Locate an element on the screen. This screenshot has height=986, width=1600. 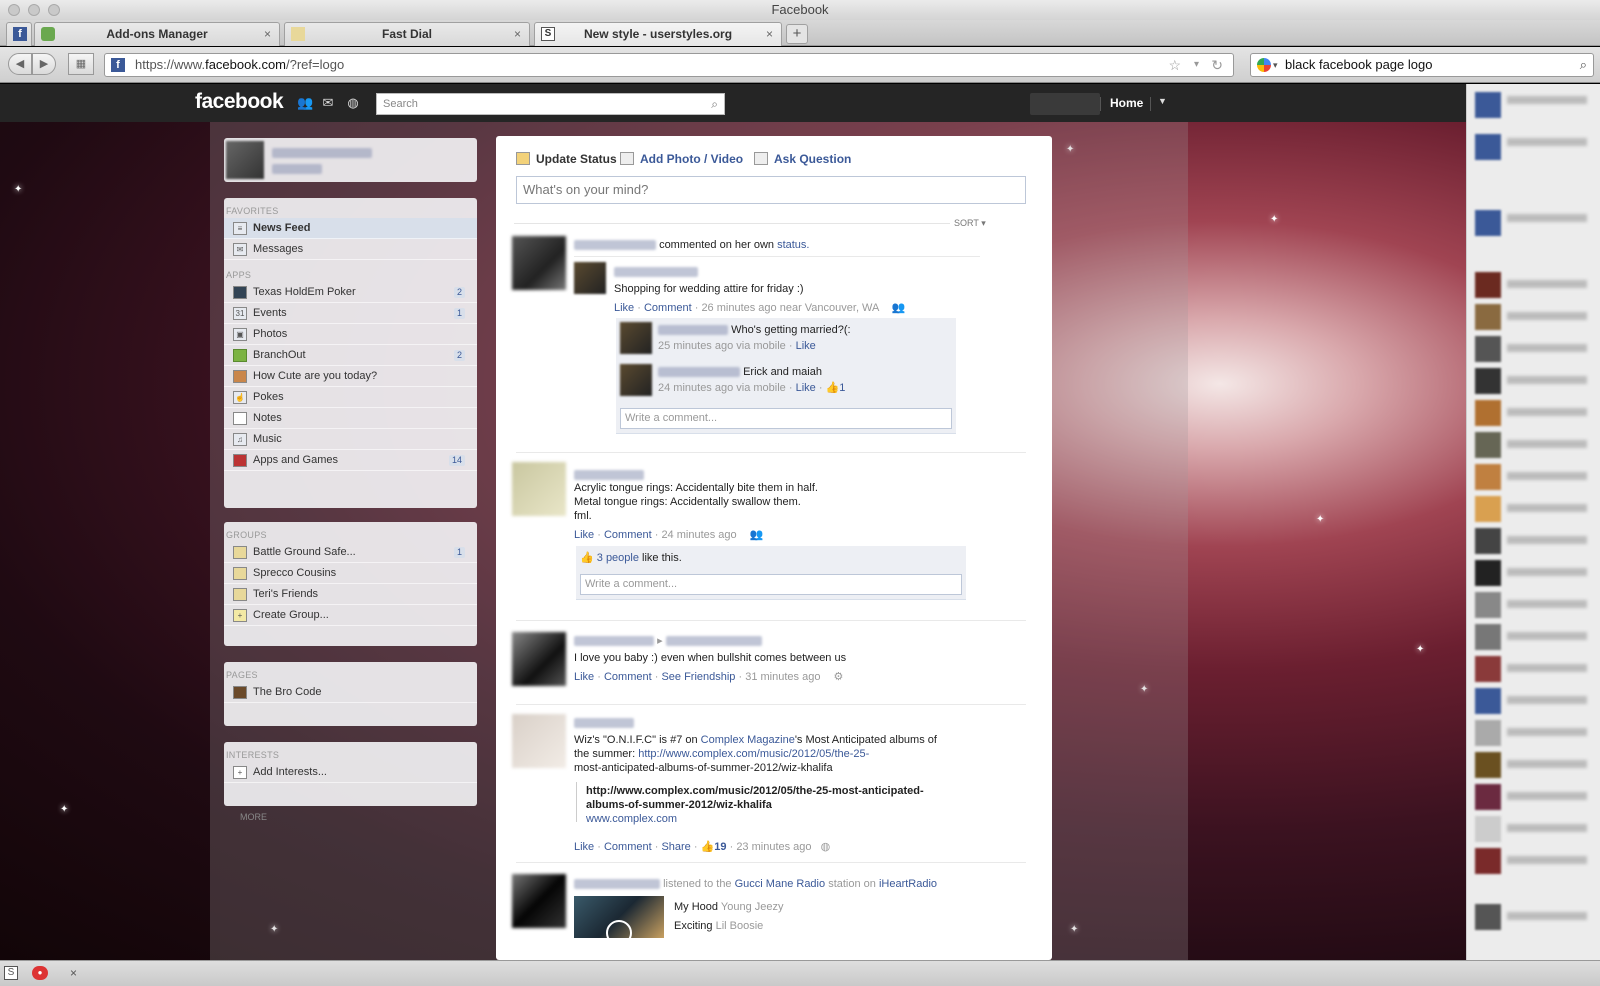
station-link: Gucci Mane Radio is located at coordinates (780, 884).